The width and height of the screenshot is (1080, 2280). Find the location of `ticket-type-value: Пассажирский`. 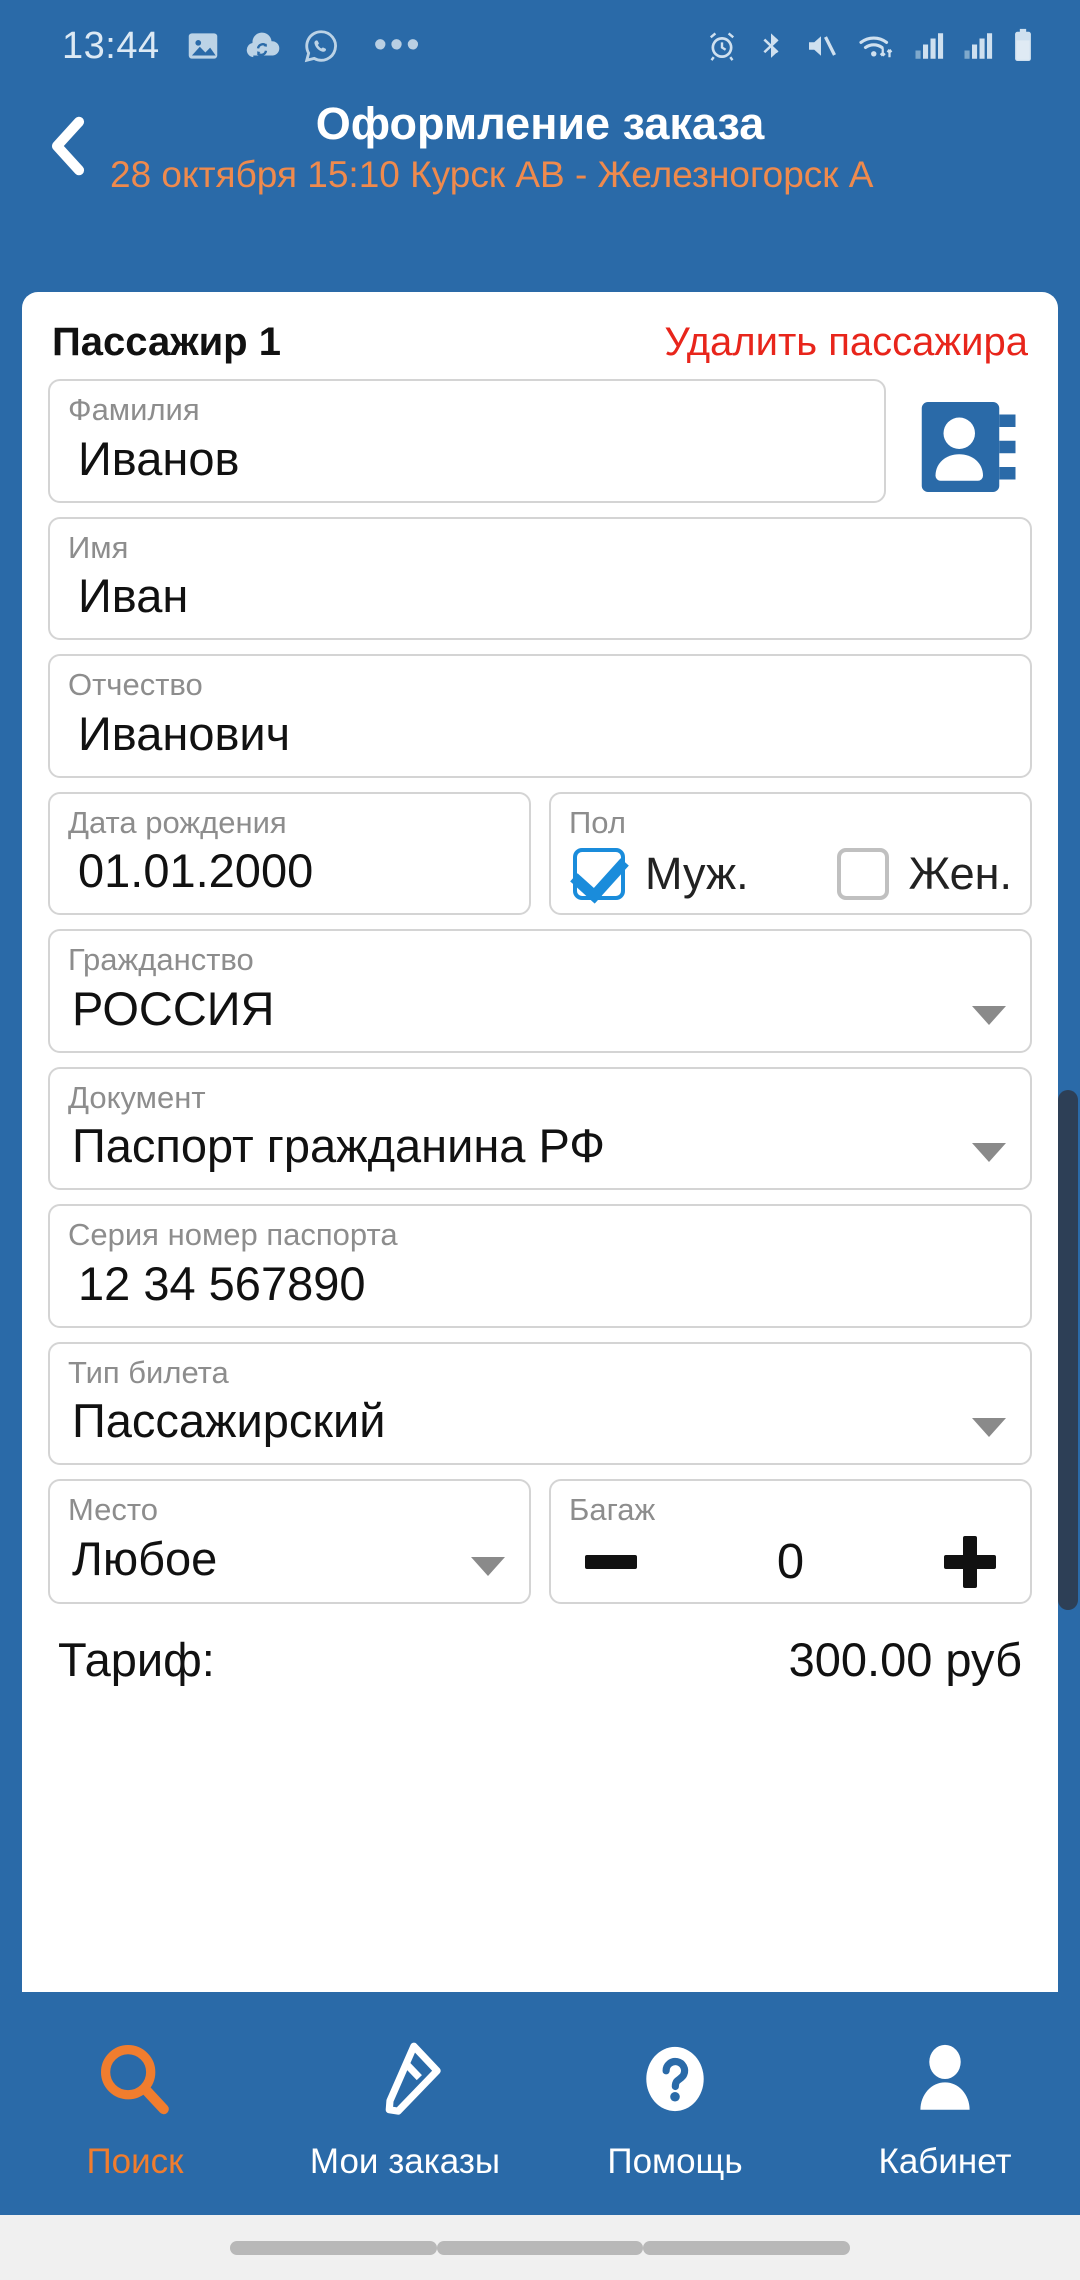

ticket-type-value: Пассажирский is located at coordinates (229, 1421).